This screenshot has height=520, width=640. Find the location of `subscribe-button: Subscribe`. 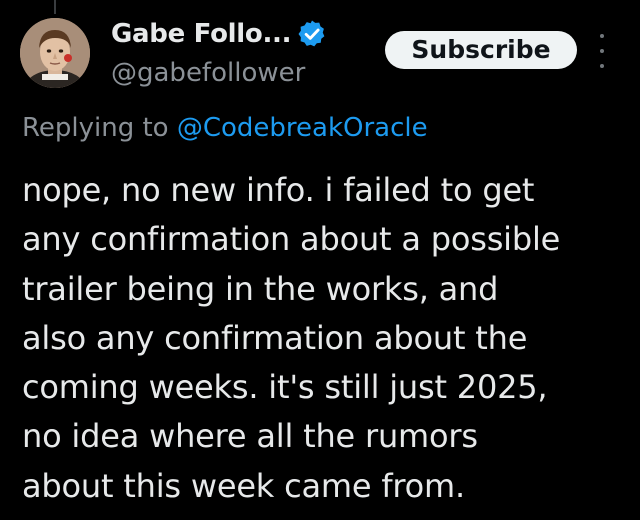

subscribe-button: Subscribe is located at coordinates (481, 50).